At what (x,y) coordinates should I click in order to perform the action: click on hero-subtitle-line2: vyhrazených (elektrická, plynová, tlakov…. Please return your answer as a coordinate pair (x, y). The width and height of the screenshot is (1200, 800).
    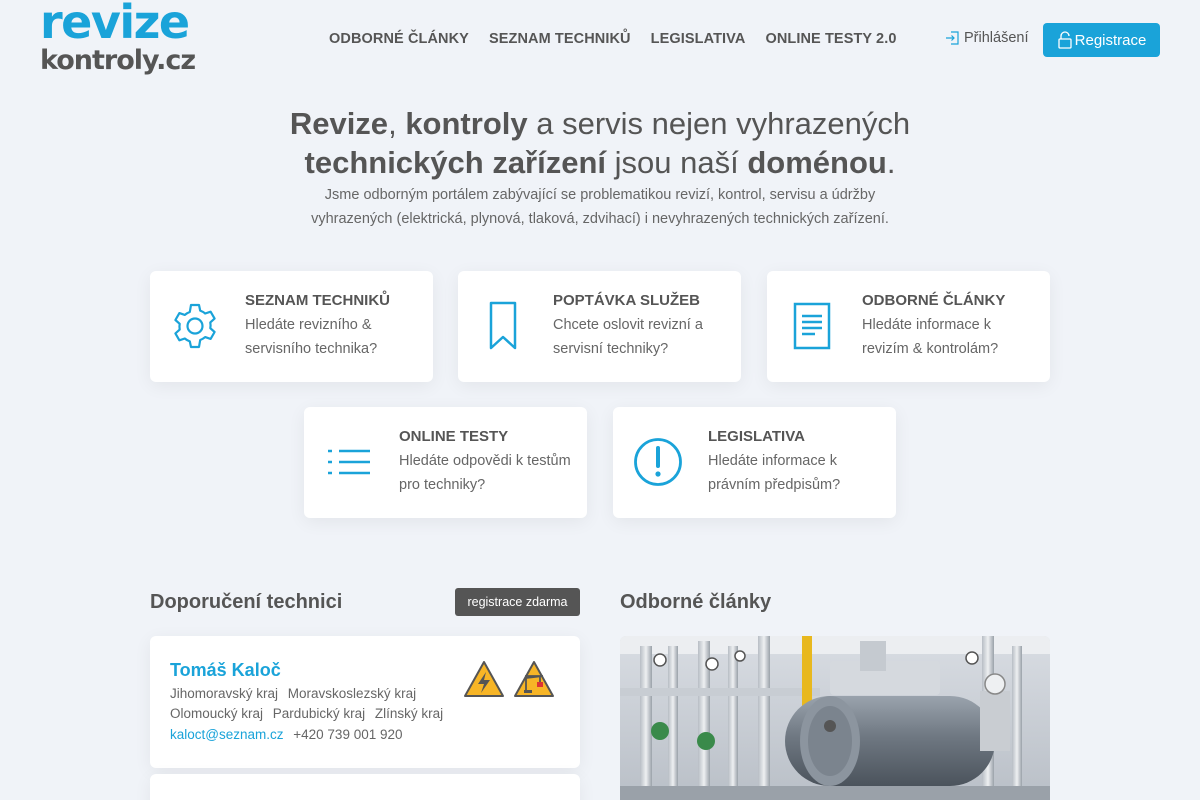
    Looking at the image, I should click on (600, 219).